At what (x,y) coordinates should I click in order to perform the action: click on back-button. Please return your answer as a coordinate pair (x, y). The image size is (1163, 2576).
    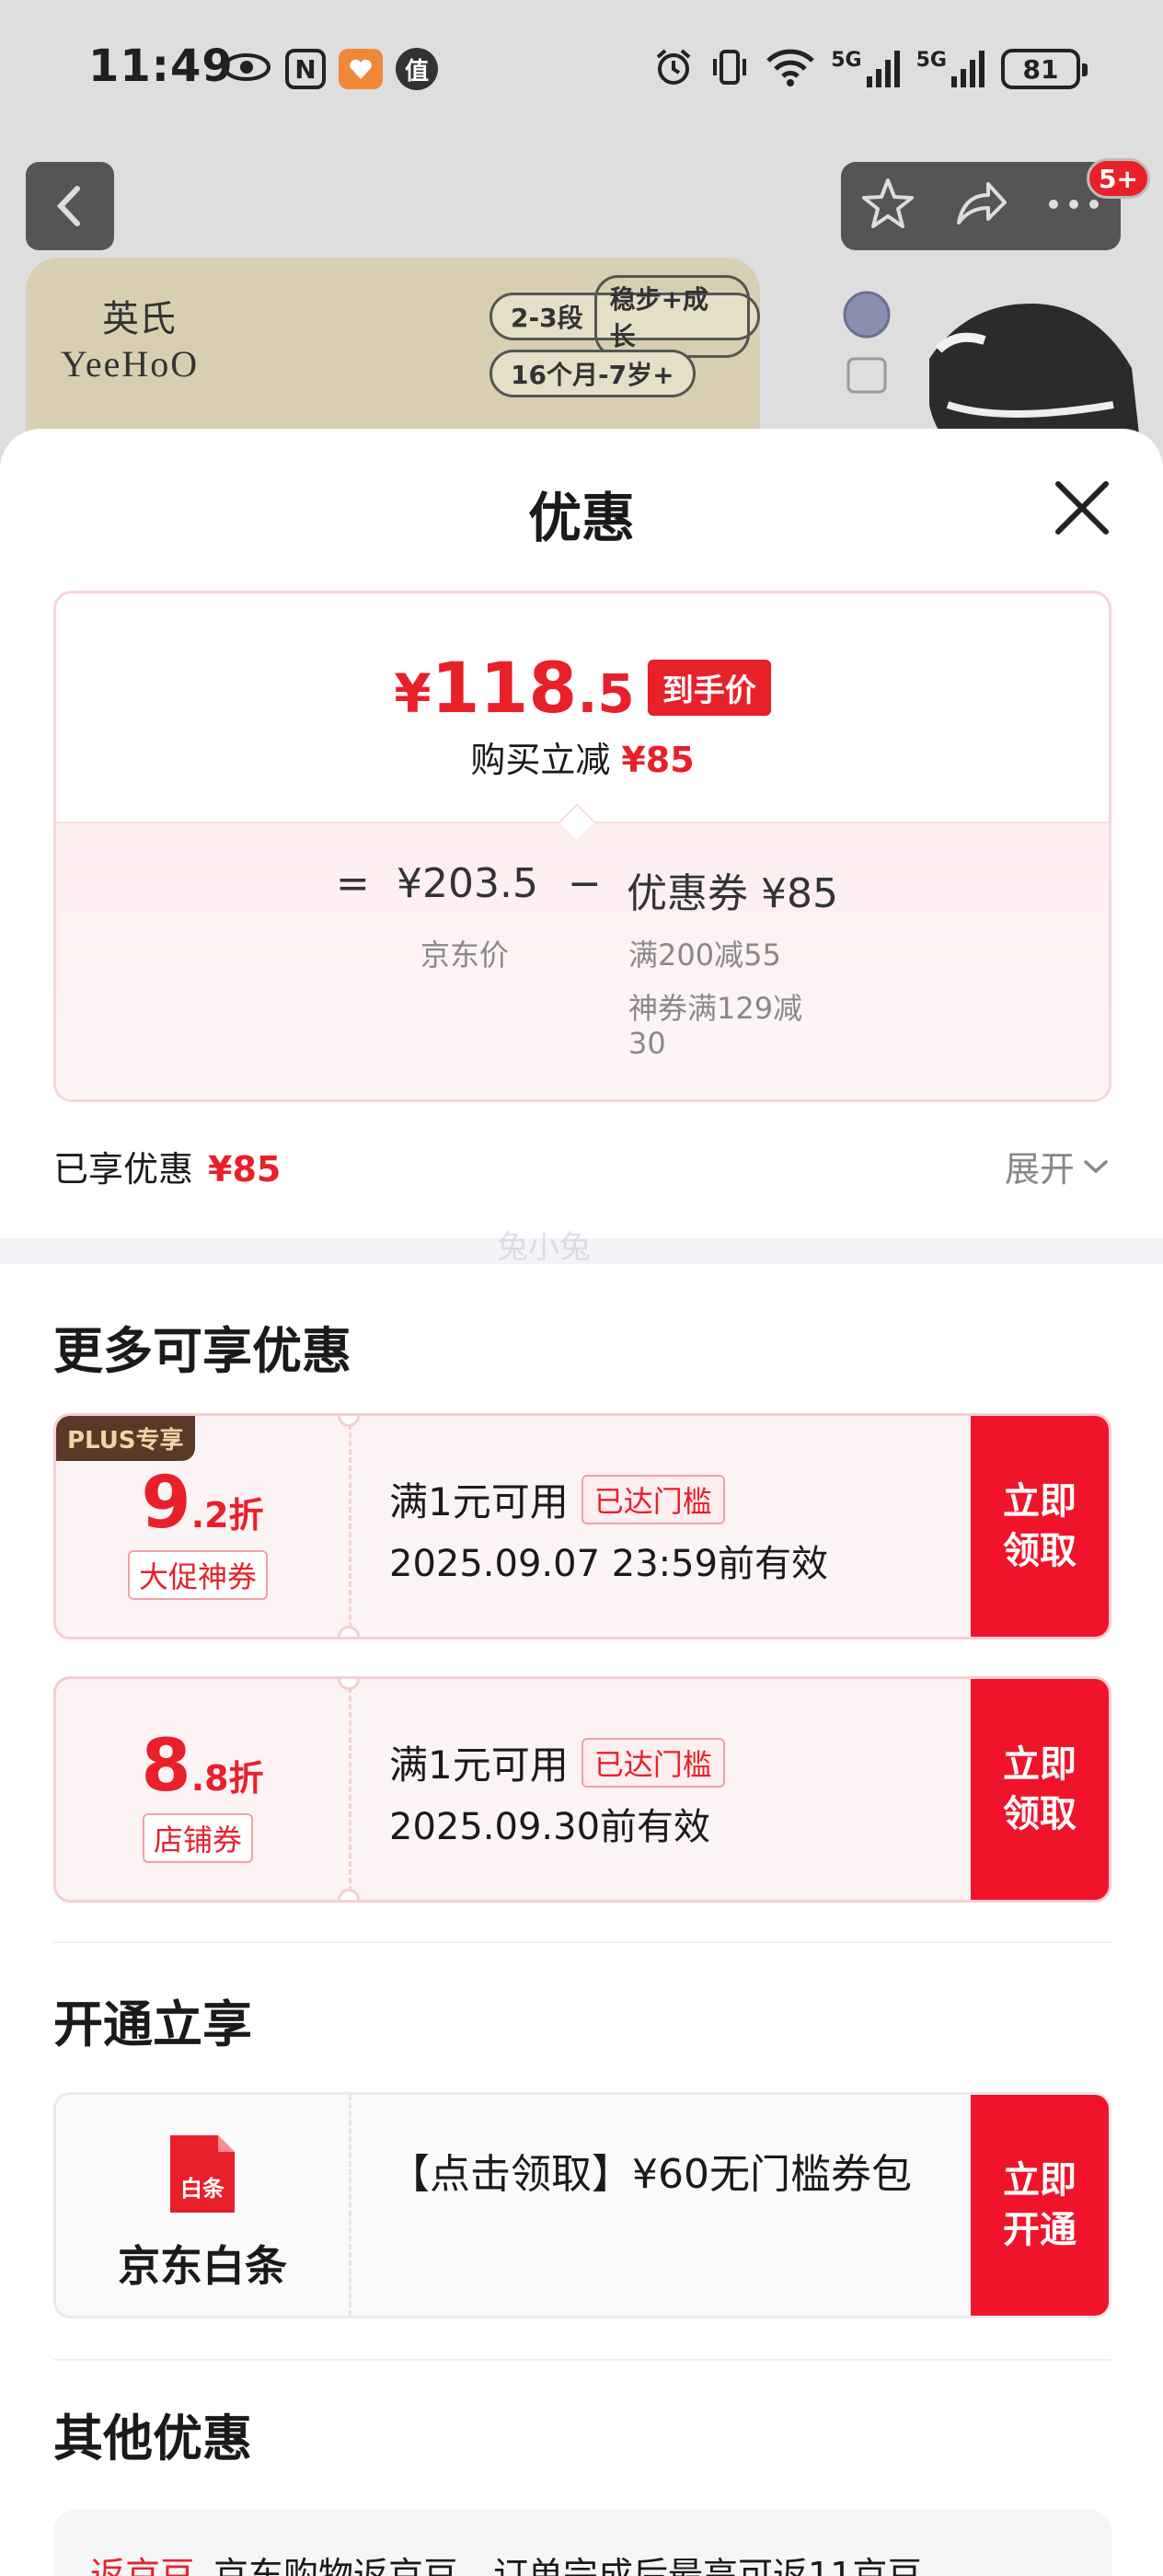
    Looking at the image, I should click on (70, 206).